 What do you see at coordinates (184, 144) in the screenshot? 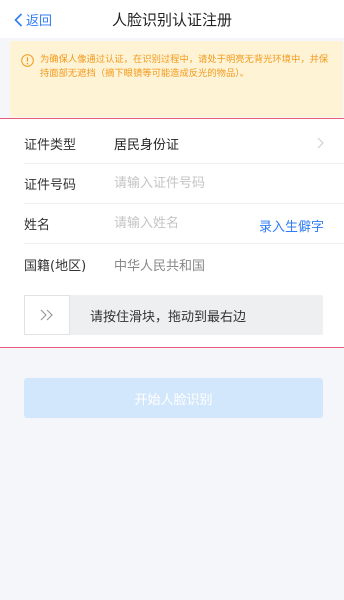
I see `id-type-row: 证件类型 居民身份证` at bounding box center [184, 144].